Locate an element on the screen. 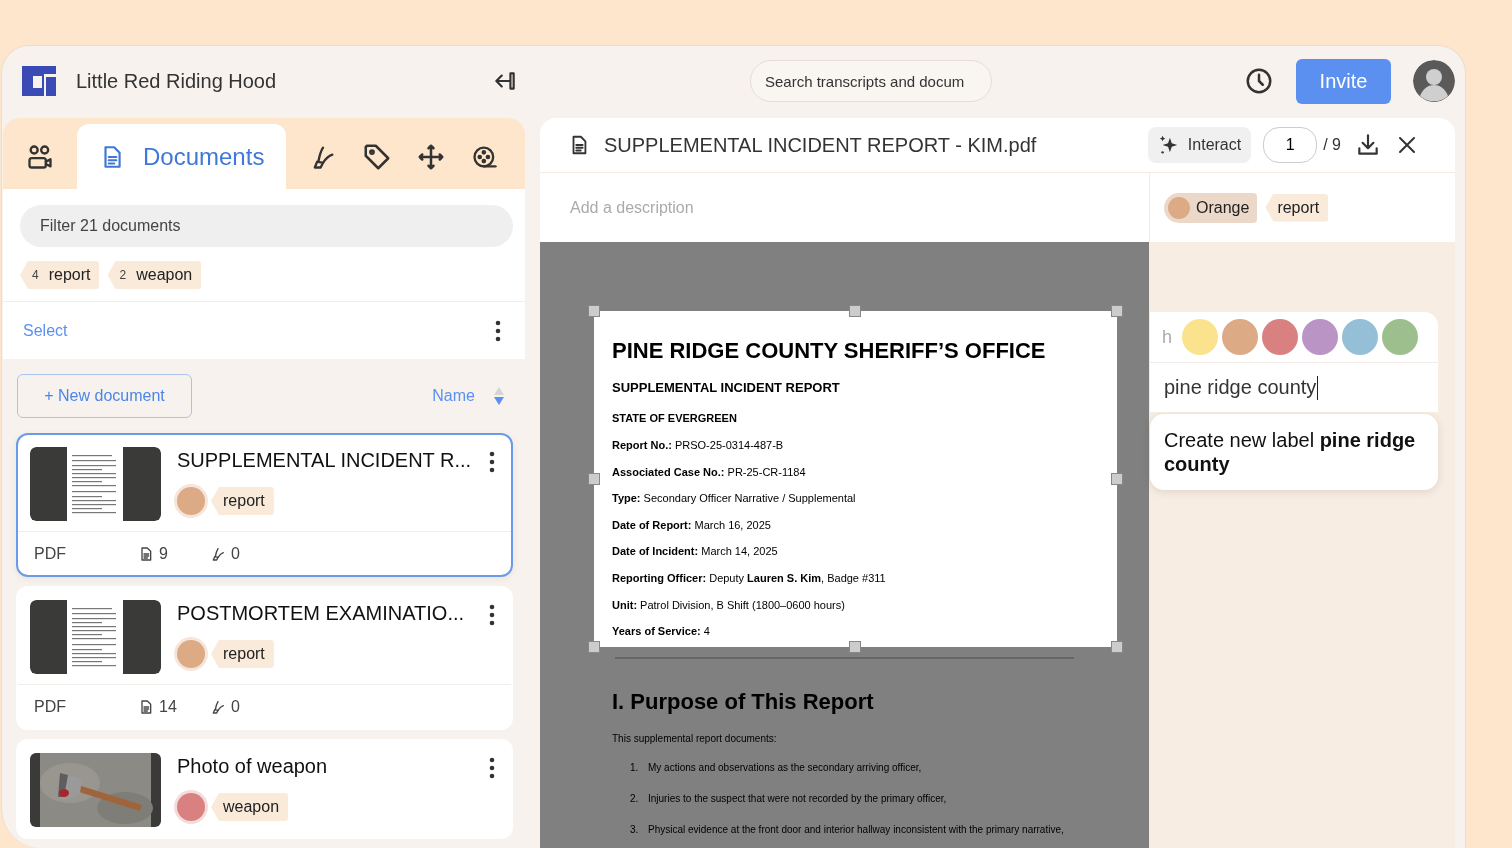 Image resolution: width=1512 pixels, height=848 pixels. document-field: Type: Secondary Officer Narrative / Supplemental is located at coordinates (855, 498).